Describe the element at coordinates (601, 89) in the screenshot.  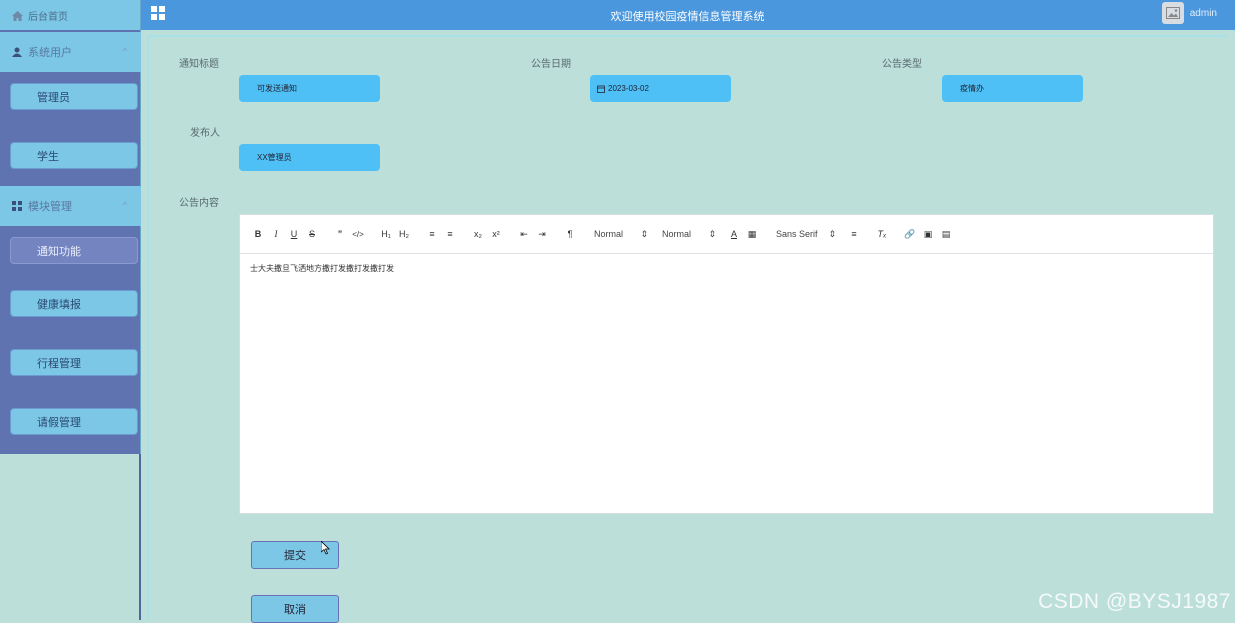
I see `calendar-icon` at that location.